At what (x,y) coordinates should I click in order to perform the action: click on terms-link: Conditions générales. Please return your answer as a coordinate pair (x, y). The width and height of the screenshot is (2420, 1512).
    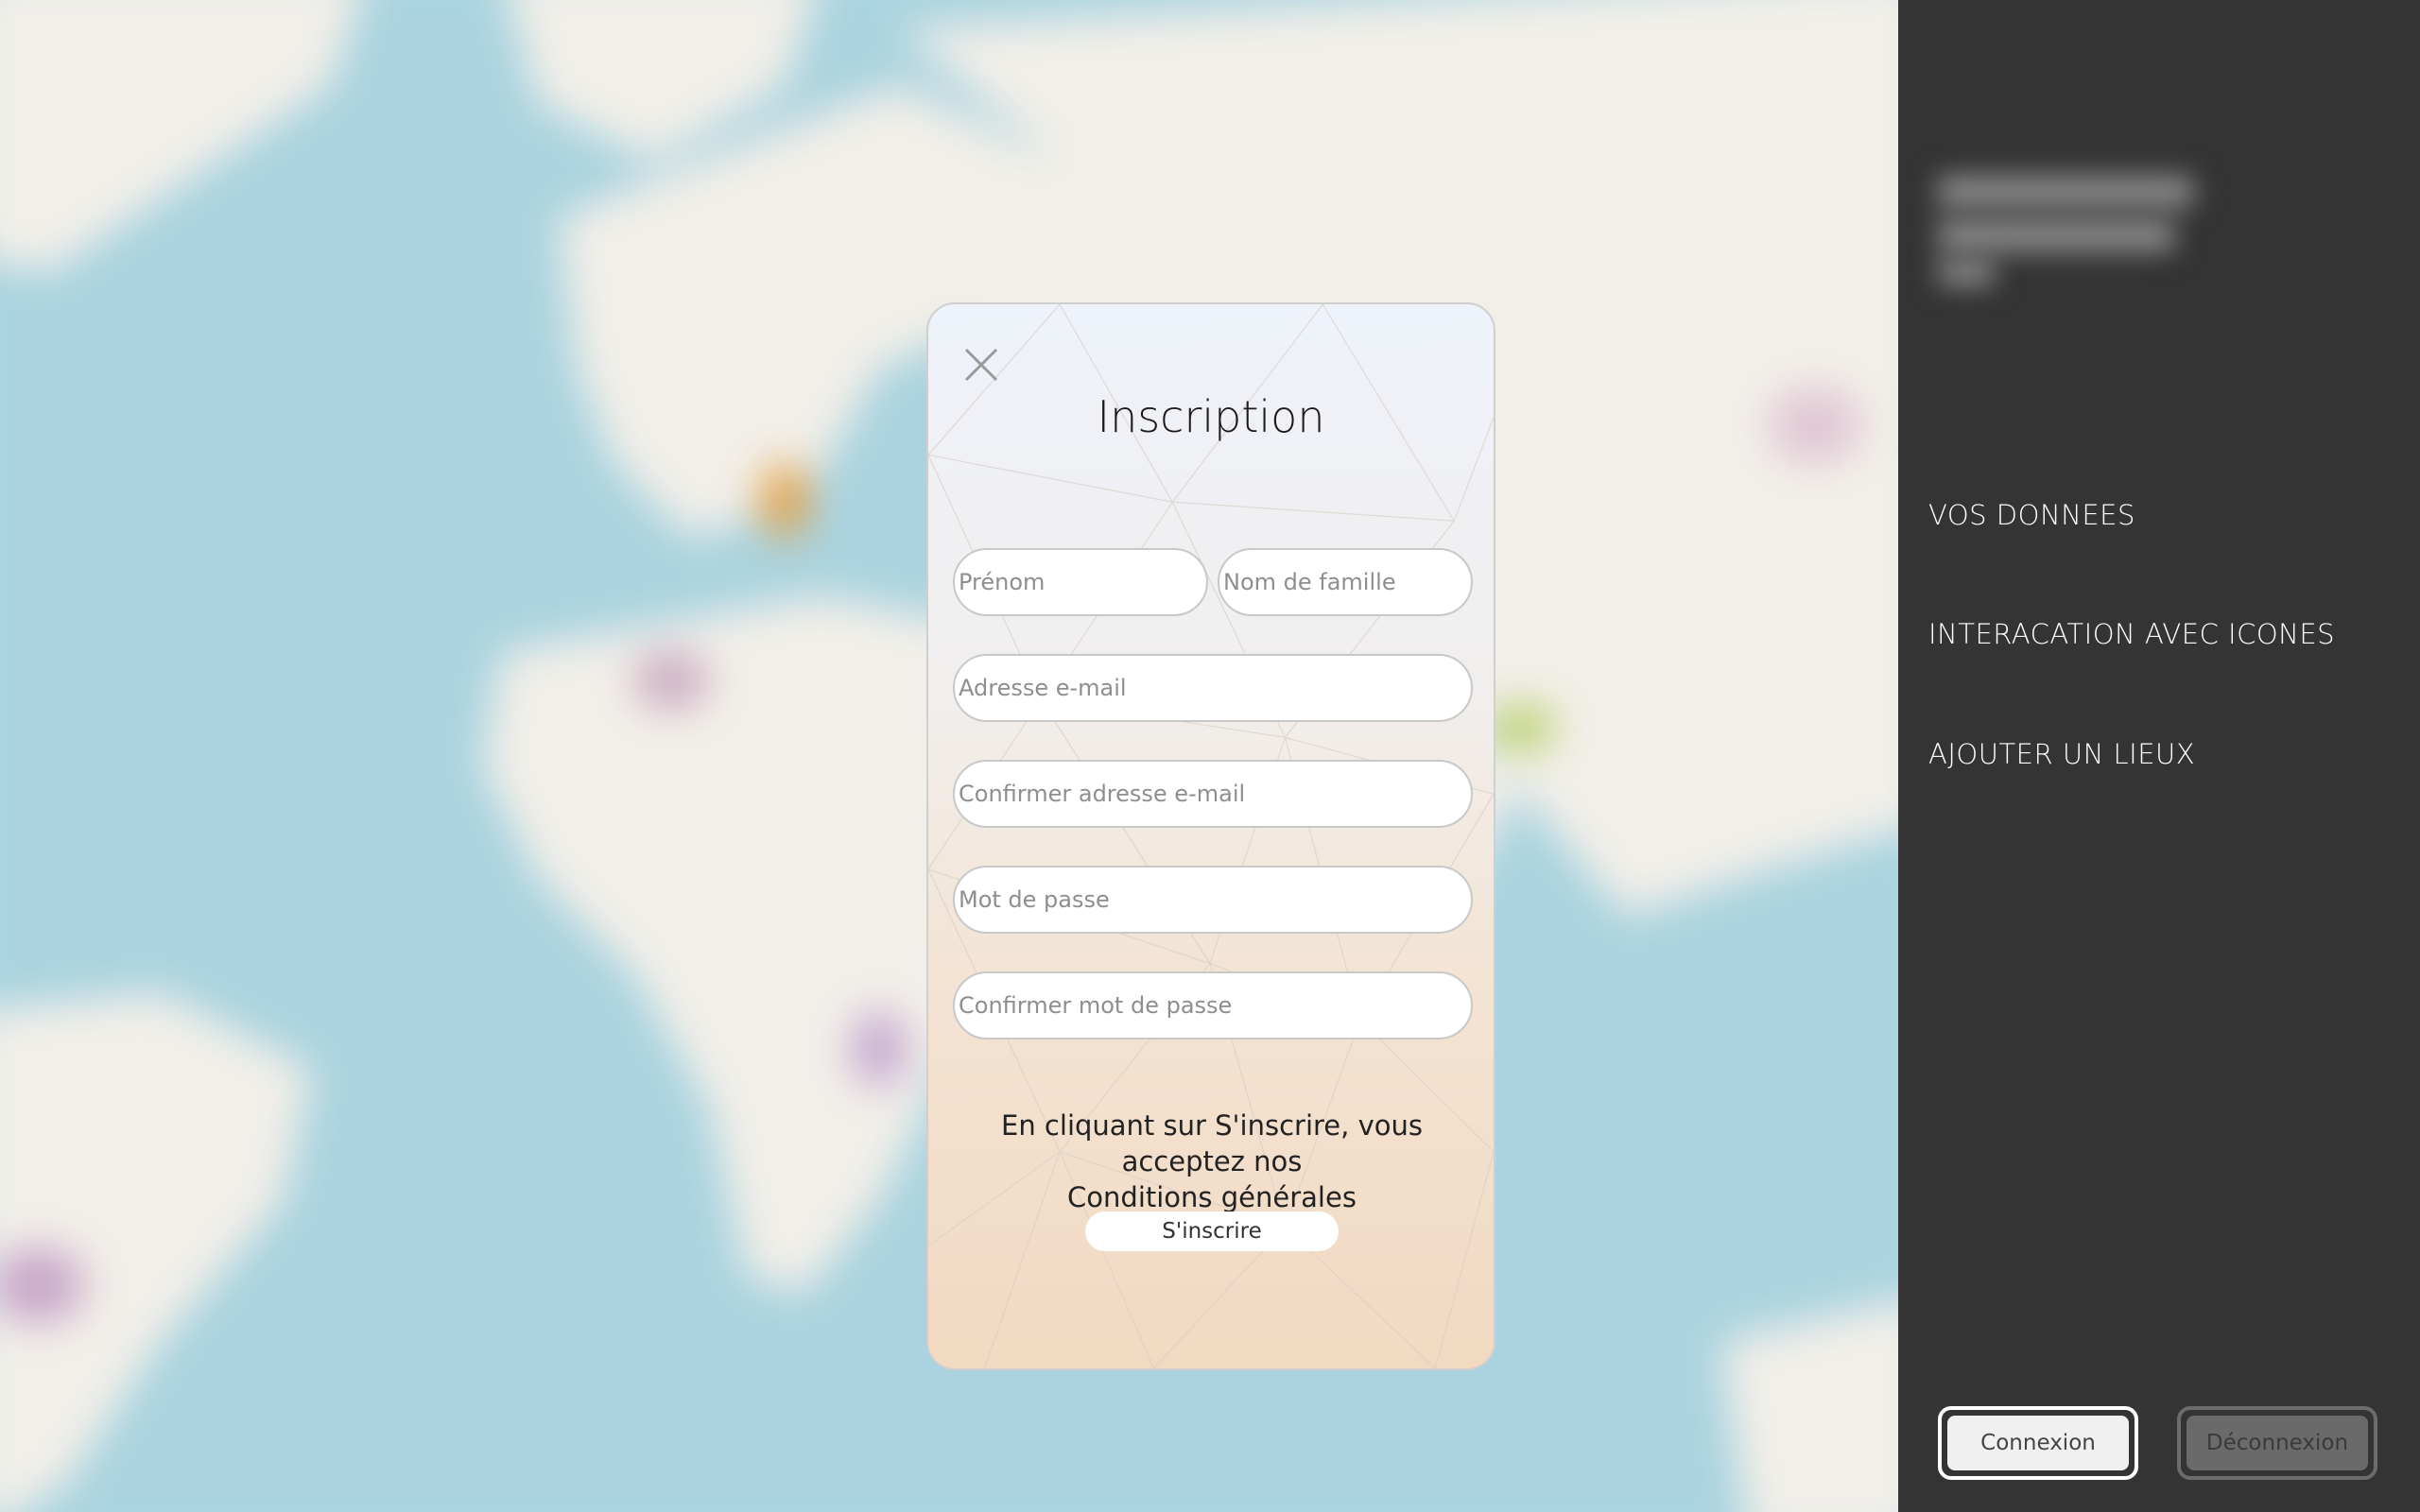
    Looking at the image, I should click on (1212, 1197).